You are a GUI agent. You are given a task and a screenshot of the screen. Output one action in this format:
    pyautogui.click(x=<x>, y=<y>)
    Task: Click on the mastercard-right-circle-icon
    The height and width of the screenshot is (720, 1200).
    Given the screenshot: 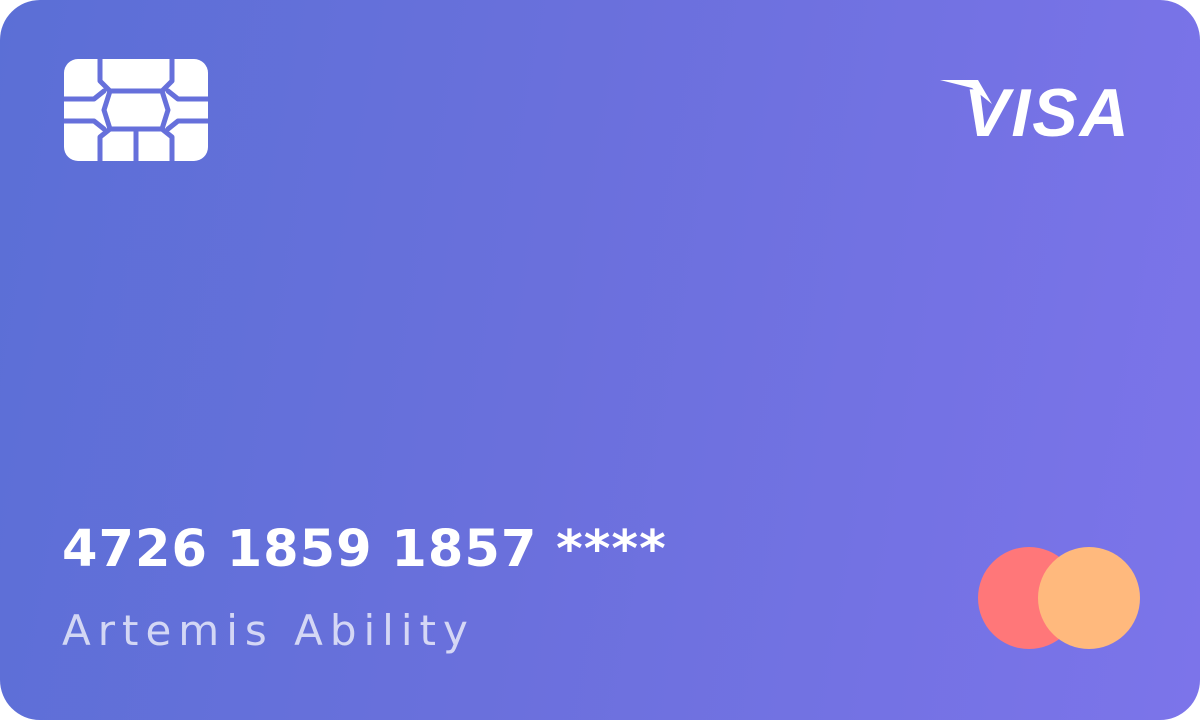 What is the action you would take?
    pyautogui.click(x=1089, y=598)
    